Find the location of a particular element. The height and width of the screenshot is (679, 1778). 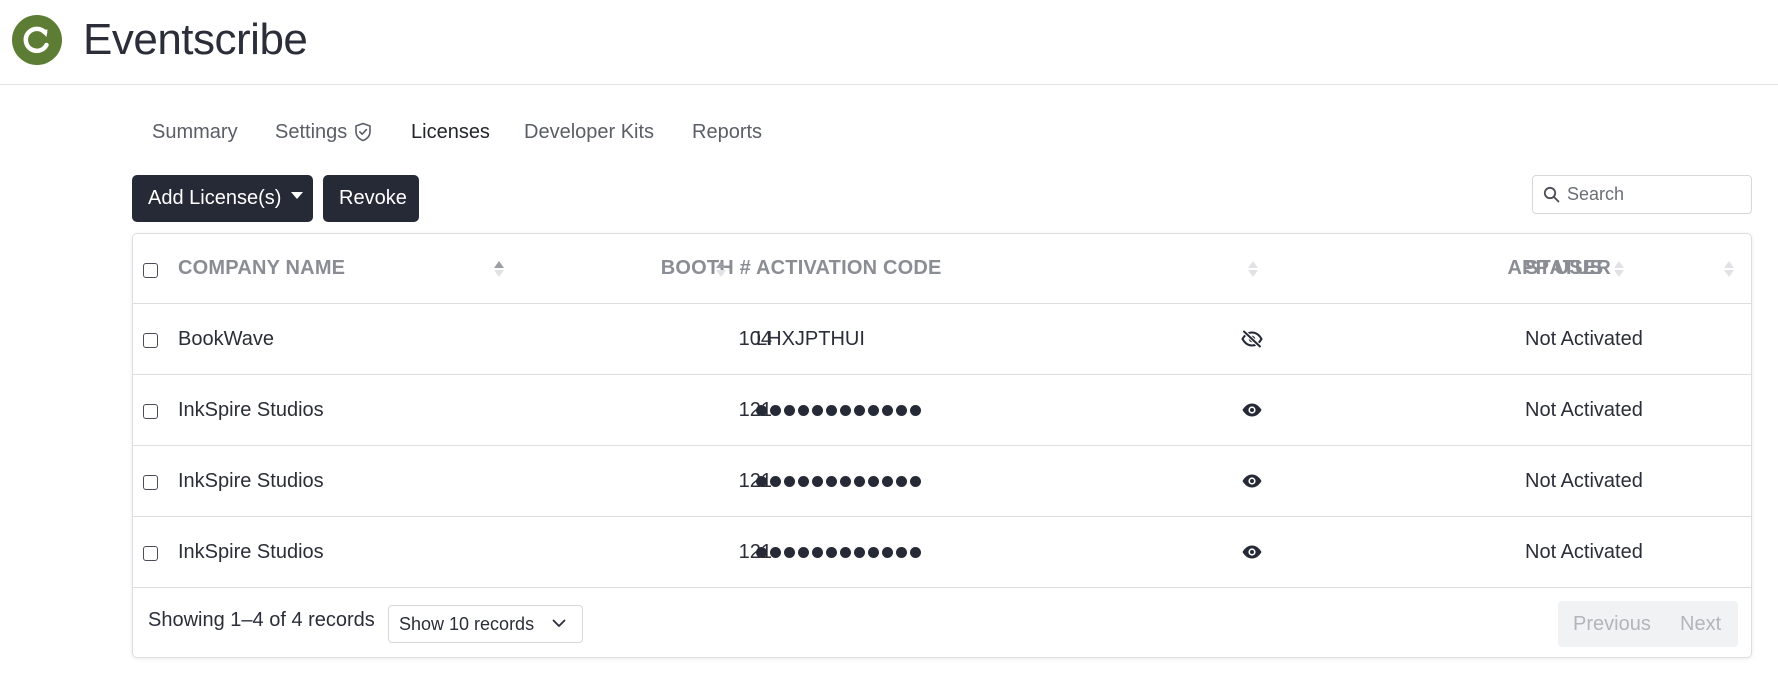

page-size-label: Show 10 records is located at coordinates (467, 624).